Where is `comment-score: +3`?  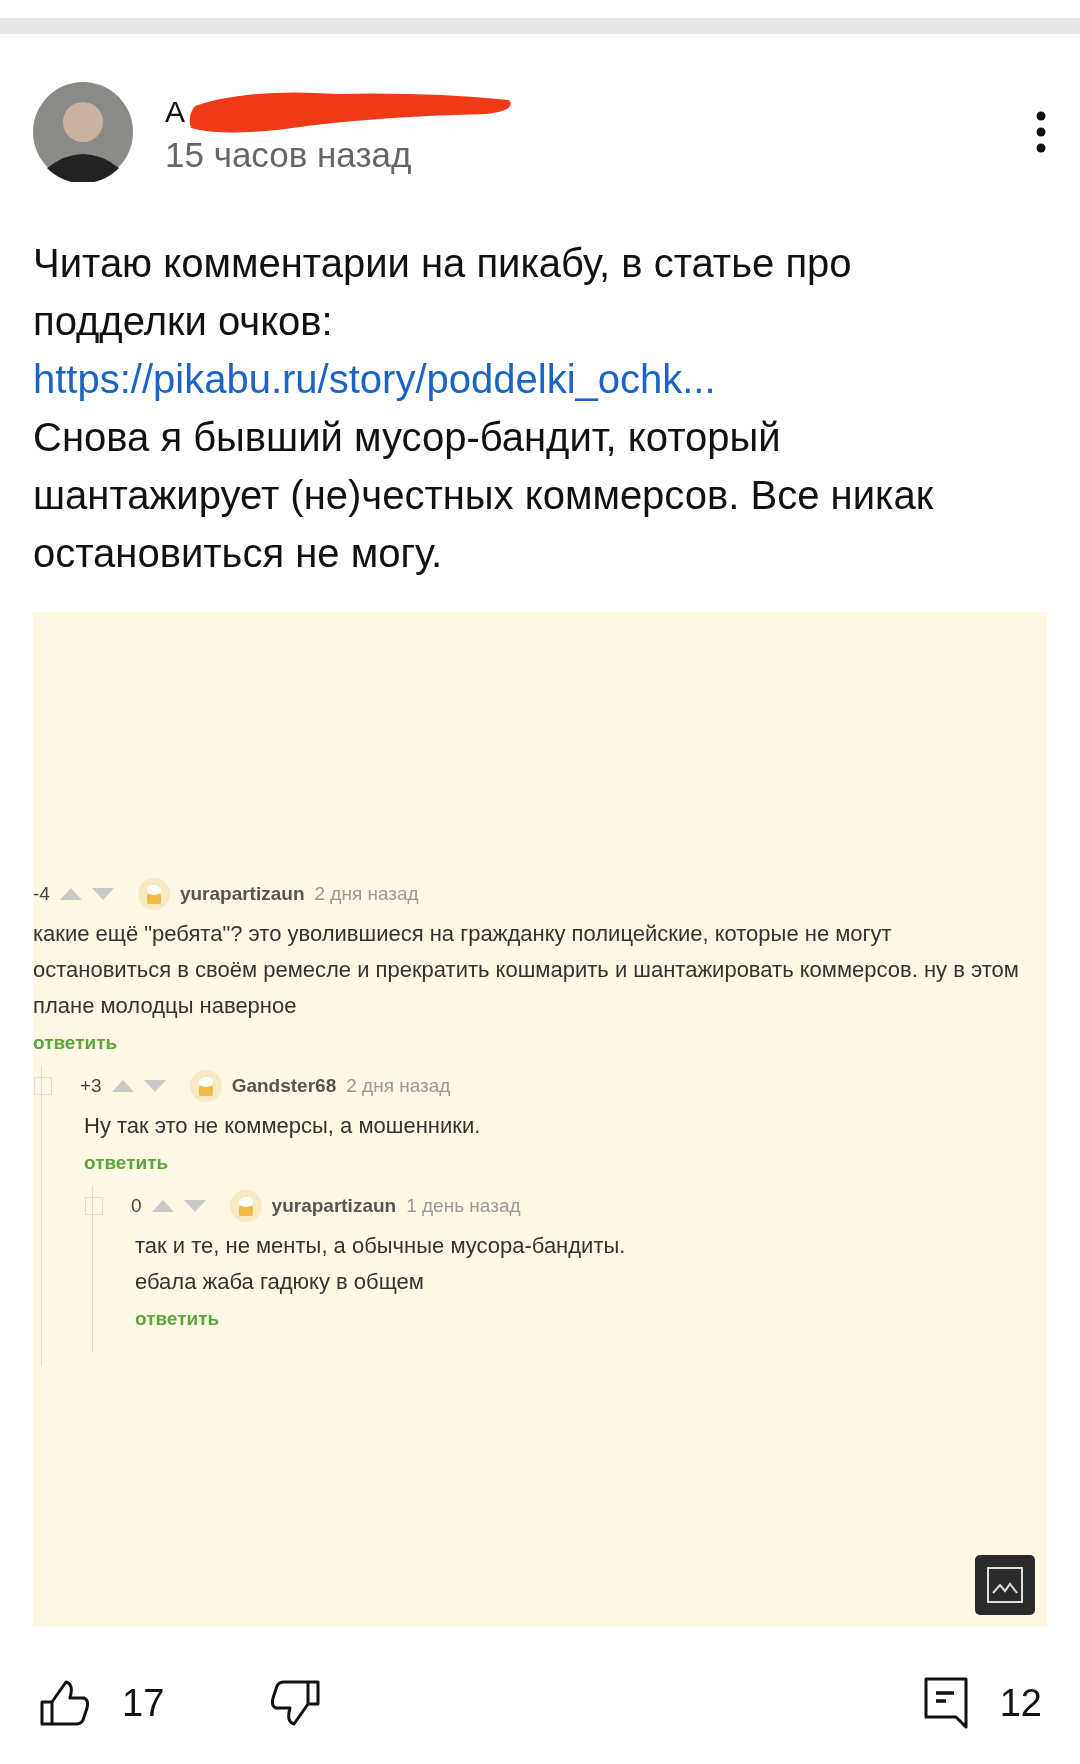 comment-score: +3 is located at coordinates (91, 1086).